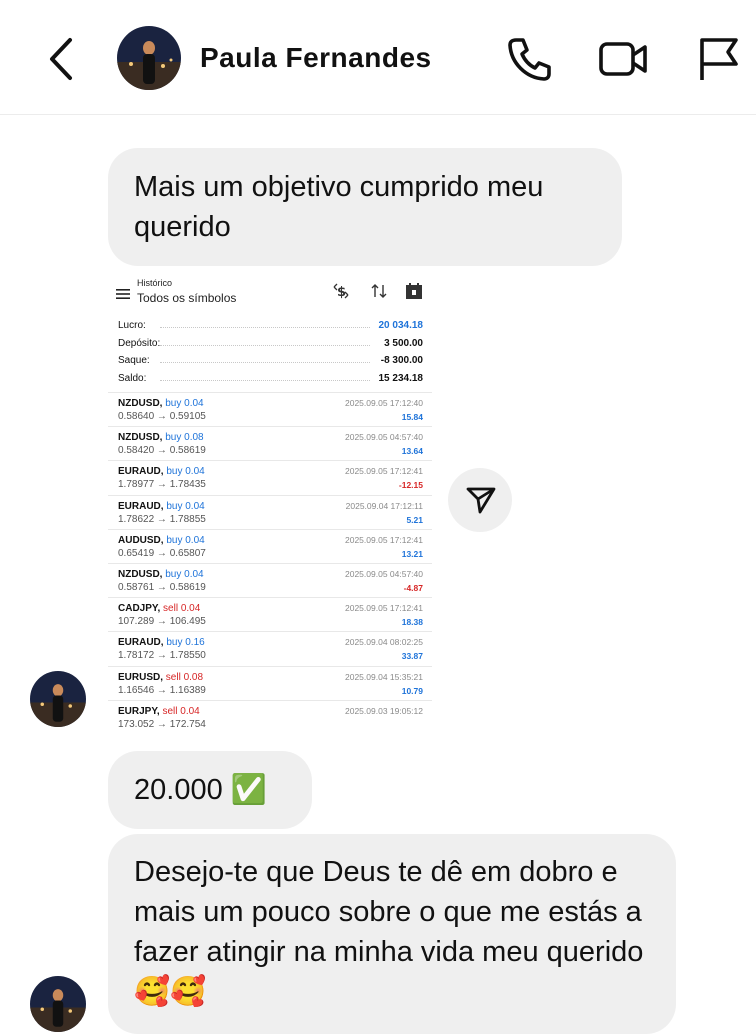  Describe the element at coordinates (200, 790) in the screenshot. I see `message-text: 20.000 ✅` at that location.